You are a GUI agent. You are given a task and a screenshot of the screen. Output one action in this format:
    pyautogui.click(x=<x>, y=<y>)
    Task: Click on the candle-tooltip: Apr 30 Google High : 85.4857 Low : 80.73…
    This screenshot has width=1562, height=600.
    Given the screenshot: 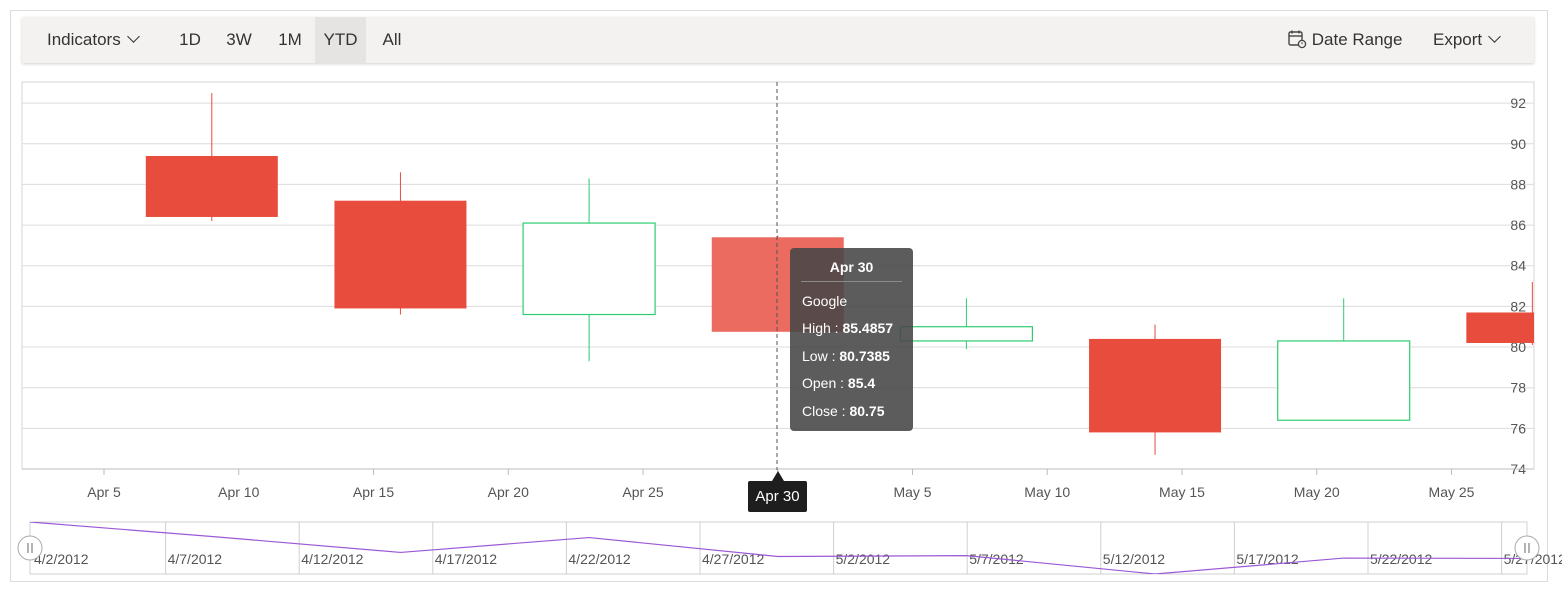 What is the action you would take?
    pyautogui.click(x=851, y=339)
    